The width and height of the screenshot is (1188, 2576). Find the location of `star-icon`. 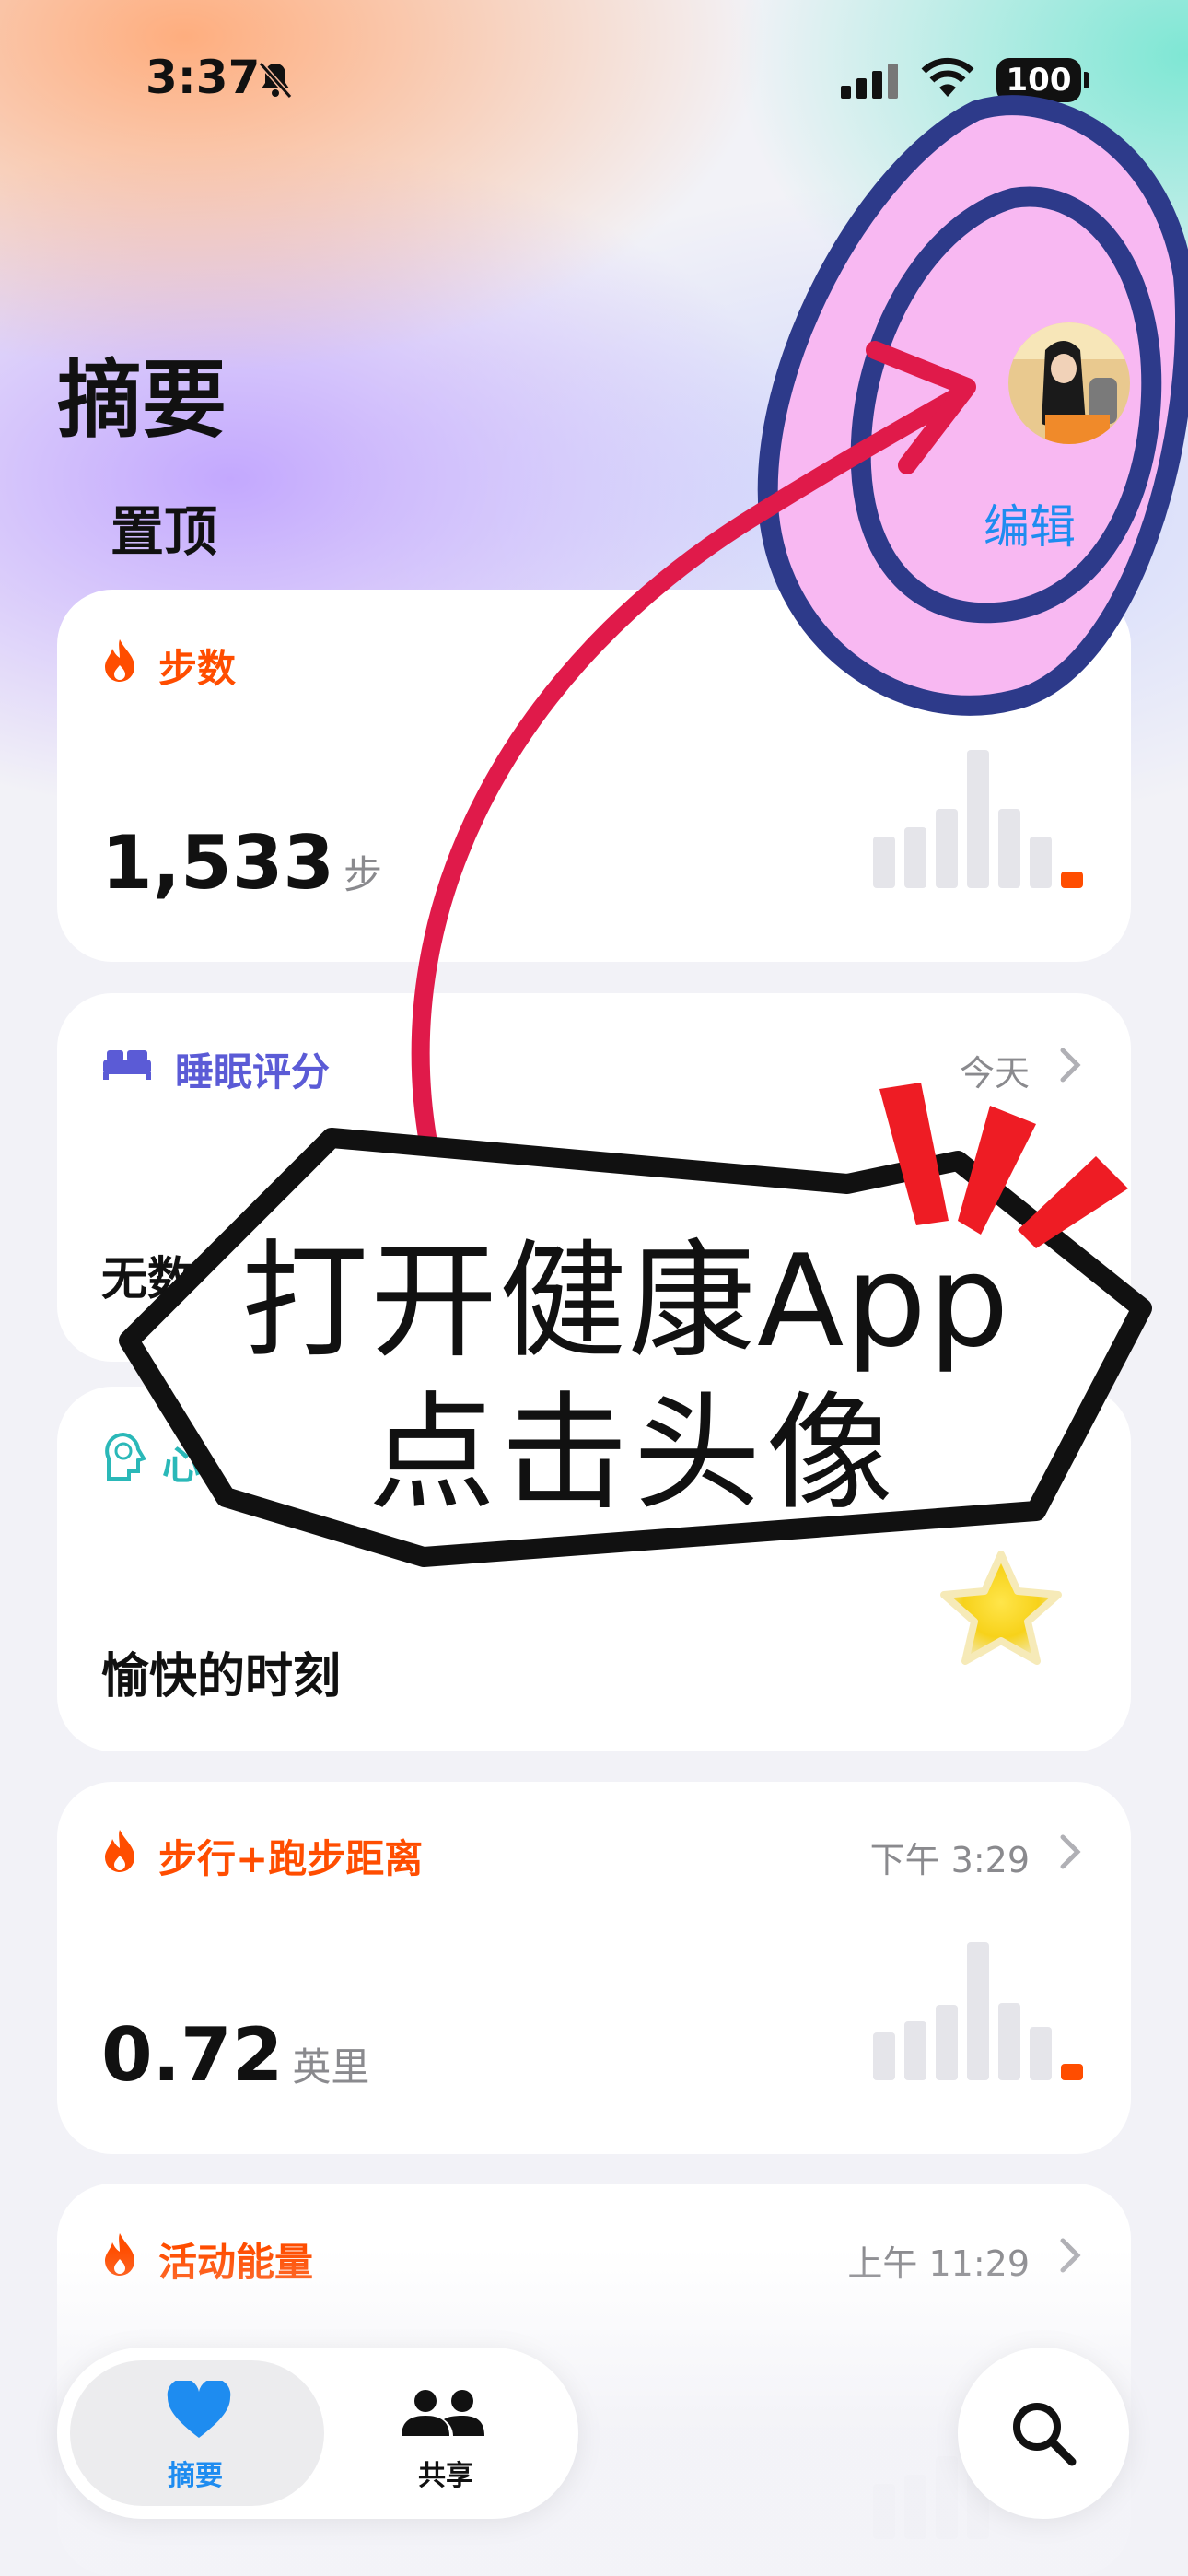

star-icon is located at coordinates (1001, 1608).